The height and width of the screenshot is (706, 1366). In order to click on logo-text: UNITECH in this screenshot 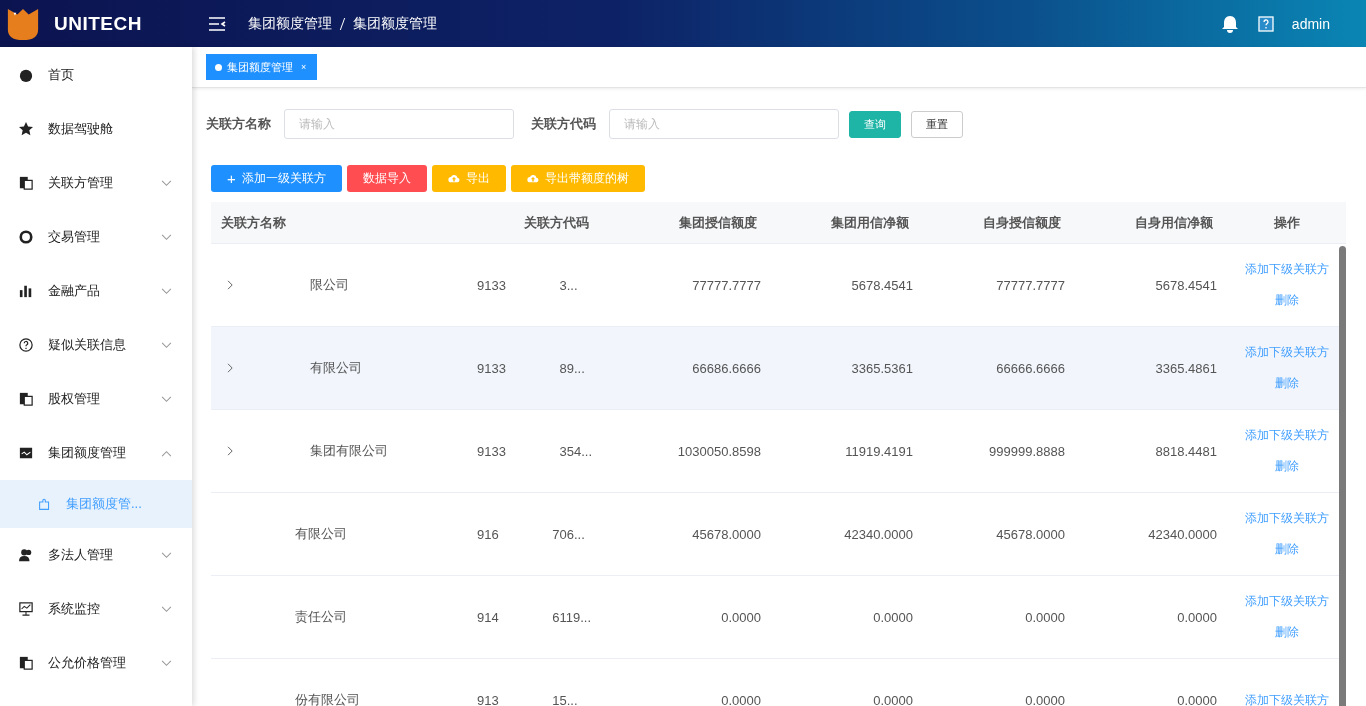, I will do `click(98, 23)`.